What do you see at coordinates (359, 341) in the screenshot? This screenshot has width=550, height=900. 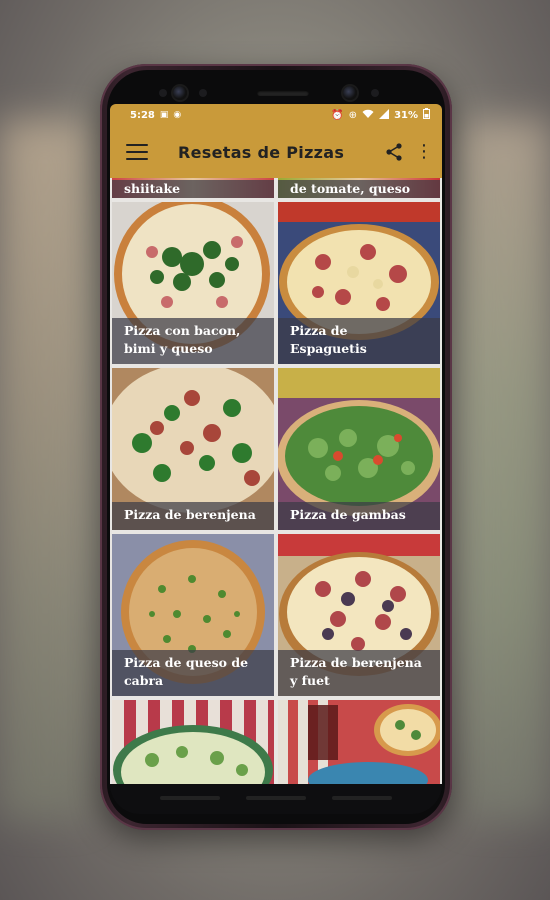 I see `recipe-title: Pizza de Espaguetis` at bounding box center [359, 341].